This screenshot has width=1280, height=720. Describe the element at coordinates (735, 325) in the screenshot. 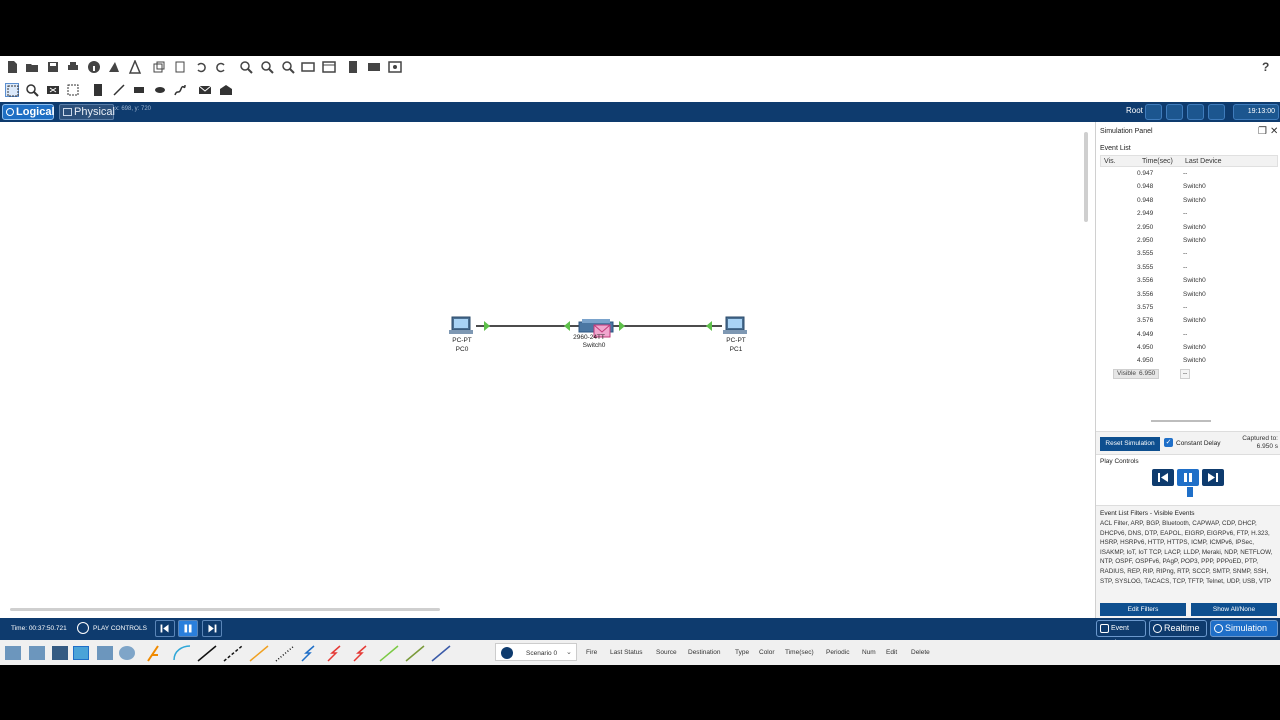

I see `pc1-icon` at that location.